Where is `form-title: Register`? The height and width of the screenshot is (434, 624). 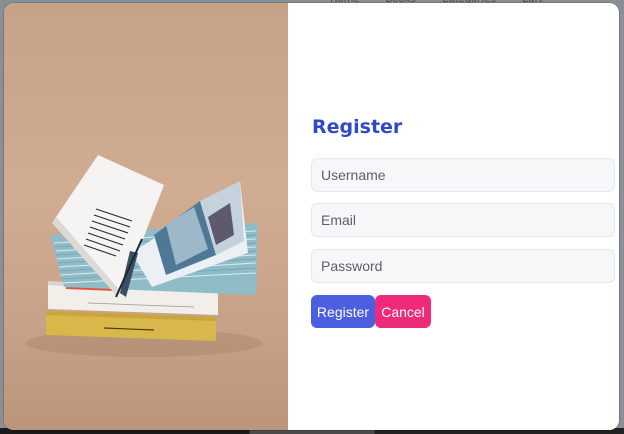 form-title: Register is located at coordinates (357, 127).